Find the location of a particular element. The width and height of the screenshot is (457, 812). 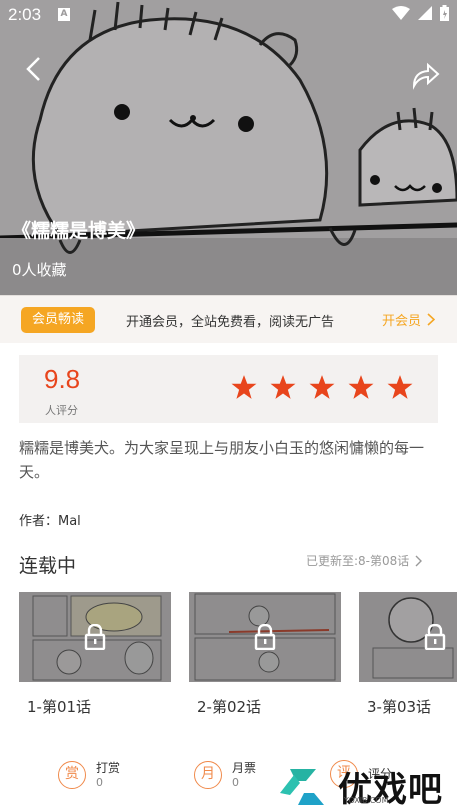

wifi-icon is located at coordinates (401, 13).